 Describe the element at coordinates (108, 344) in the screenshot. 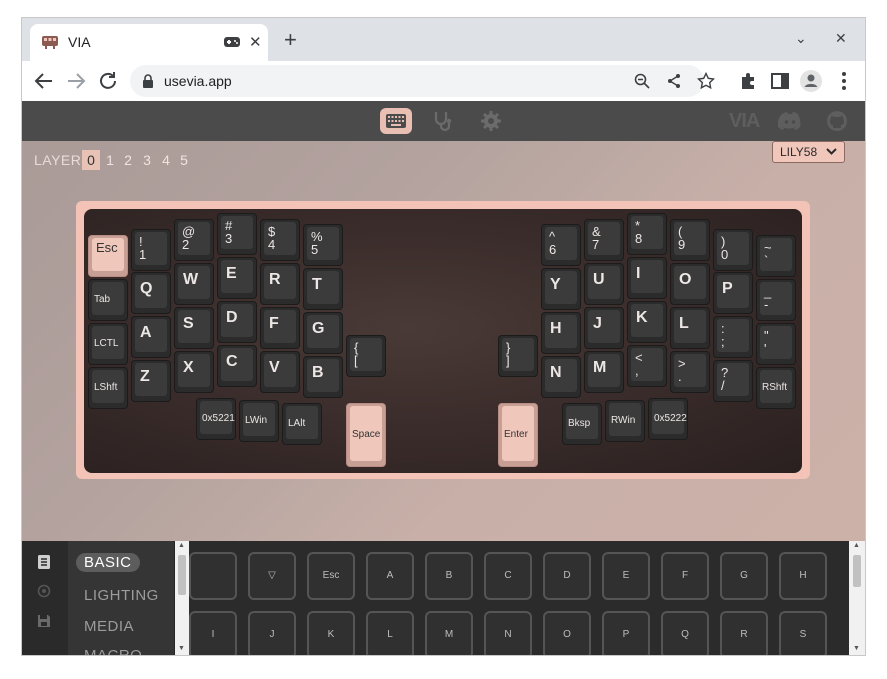

I see `key-lctl: LCTL` at that location.